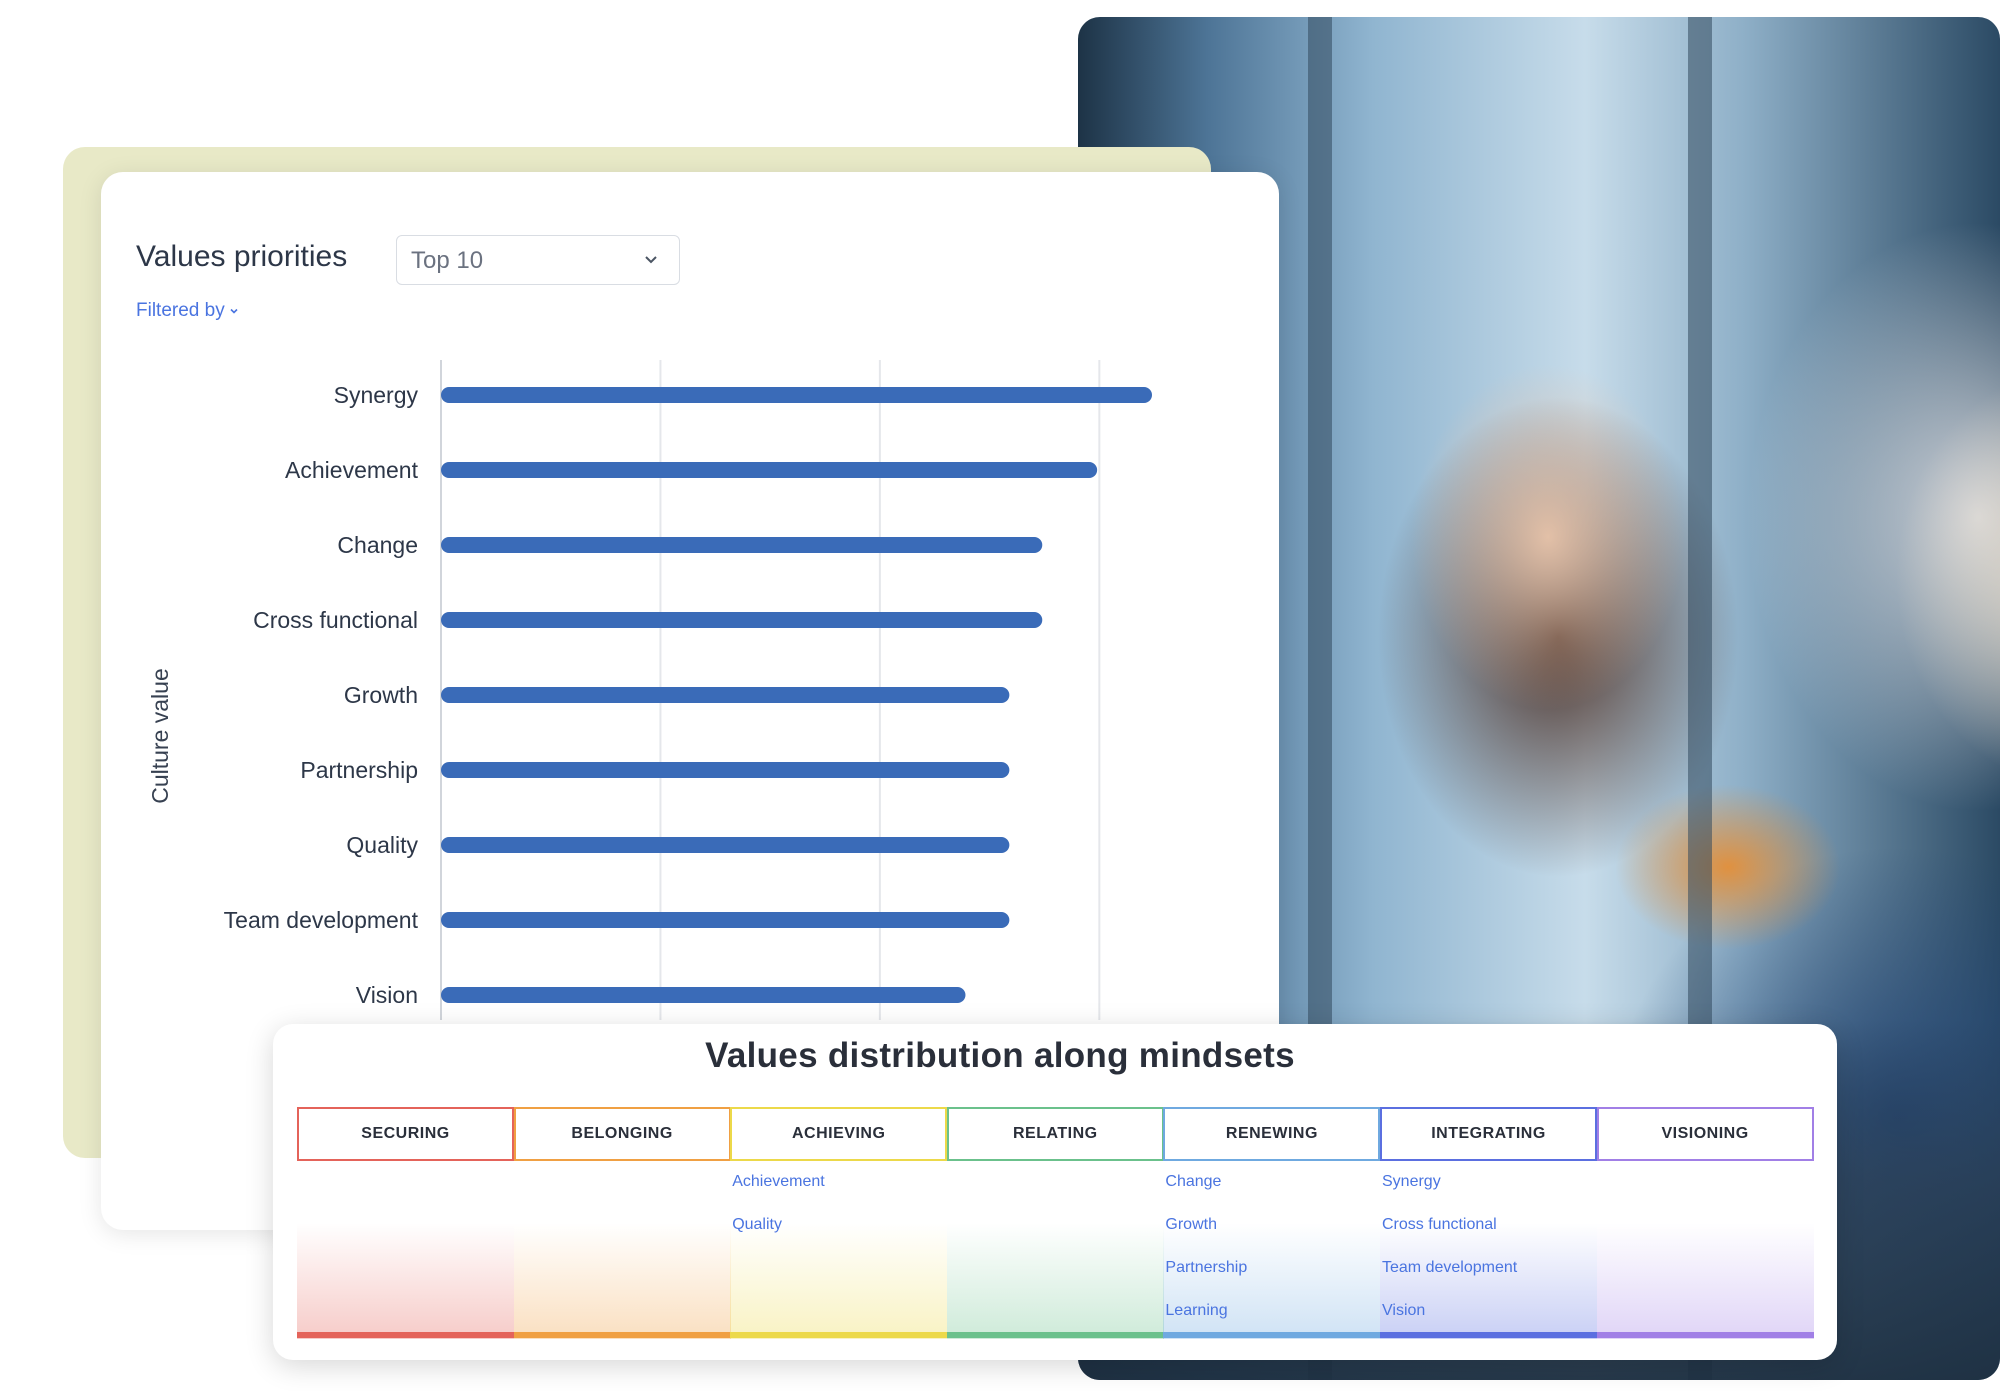 This screenshot has width=2000, height=1391. Describe the element at coordinates (180, 310) in the screenshot. I see `filtered-by-label: Filtered by` at that location.